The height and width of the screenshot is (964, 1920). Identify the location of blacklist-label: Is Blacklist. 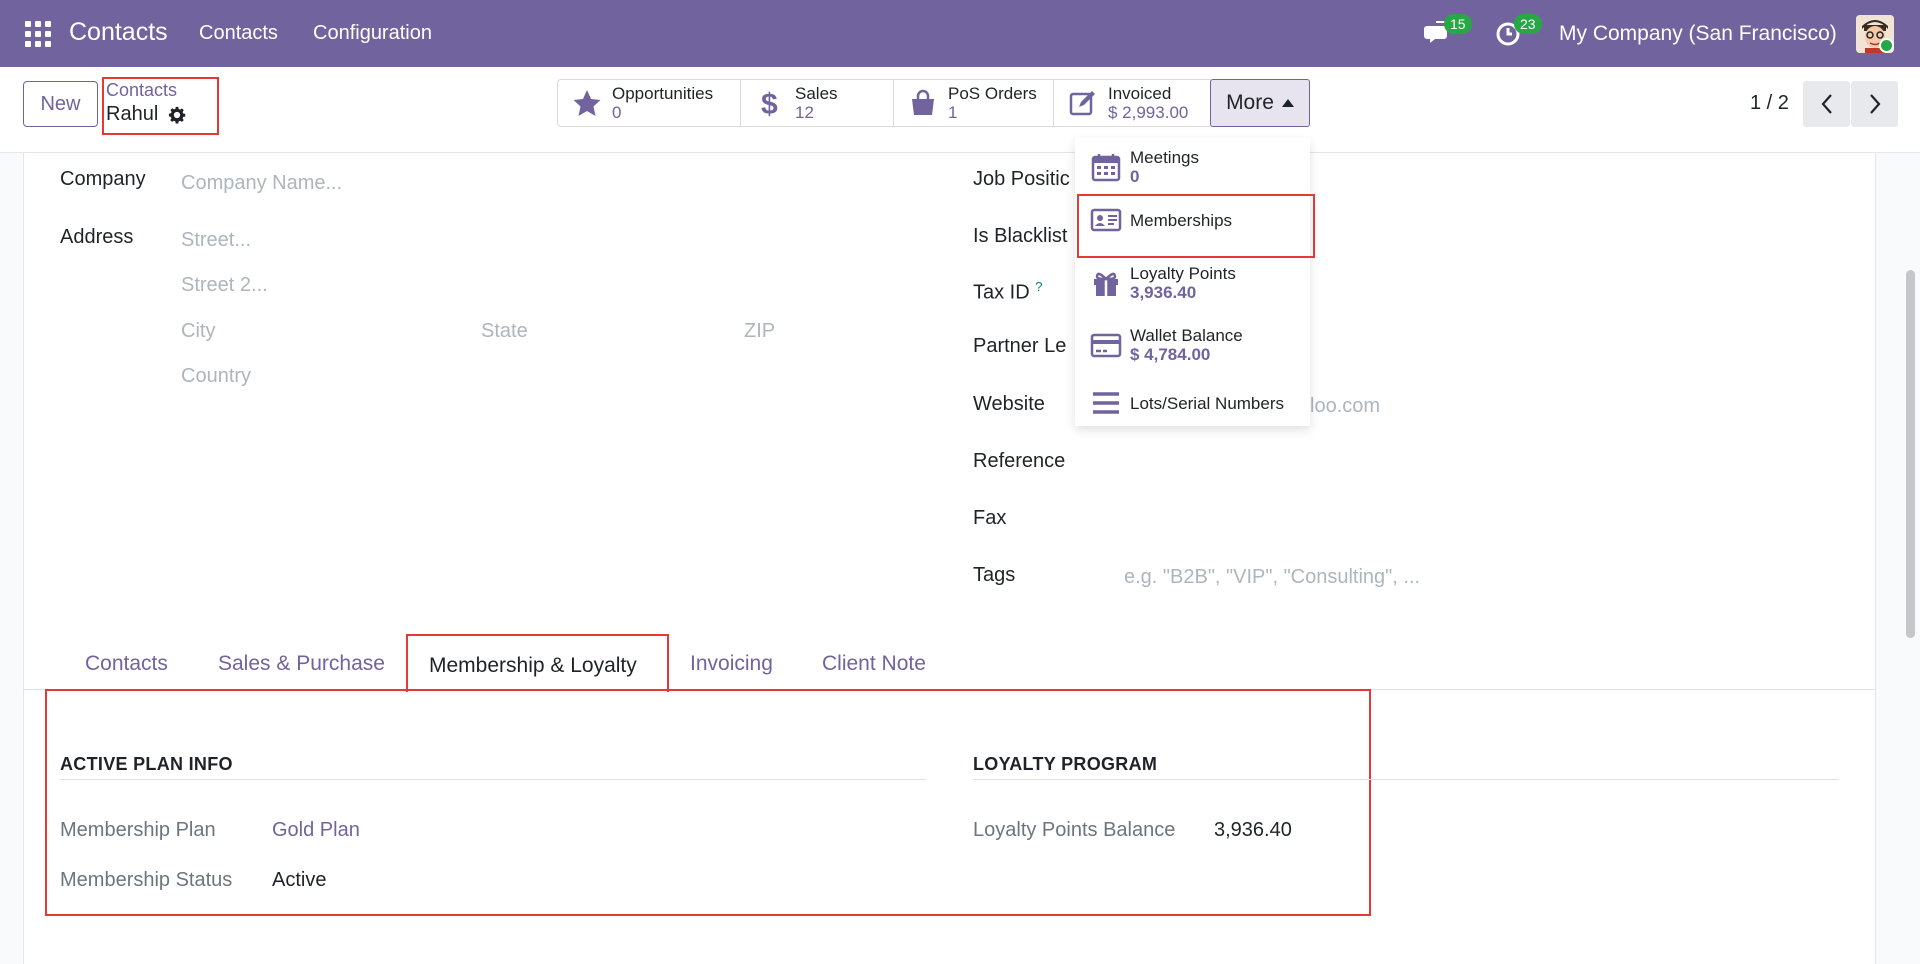
(1020, 236).